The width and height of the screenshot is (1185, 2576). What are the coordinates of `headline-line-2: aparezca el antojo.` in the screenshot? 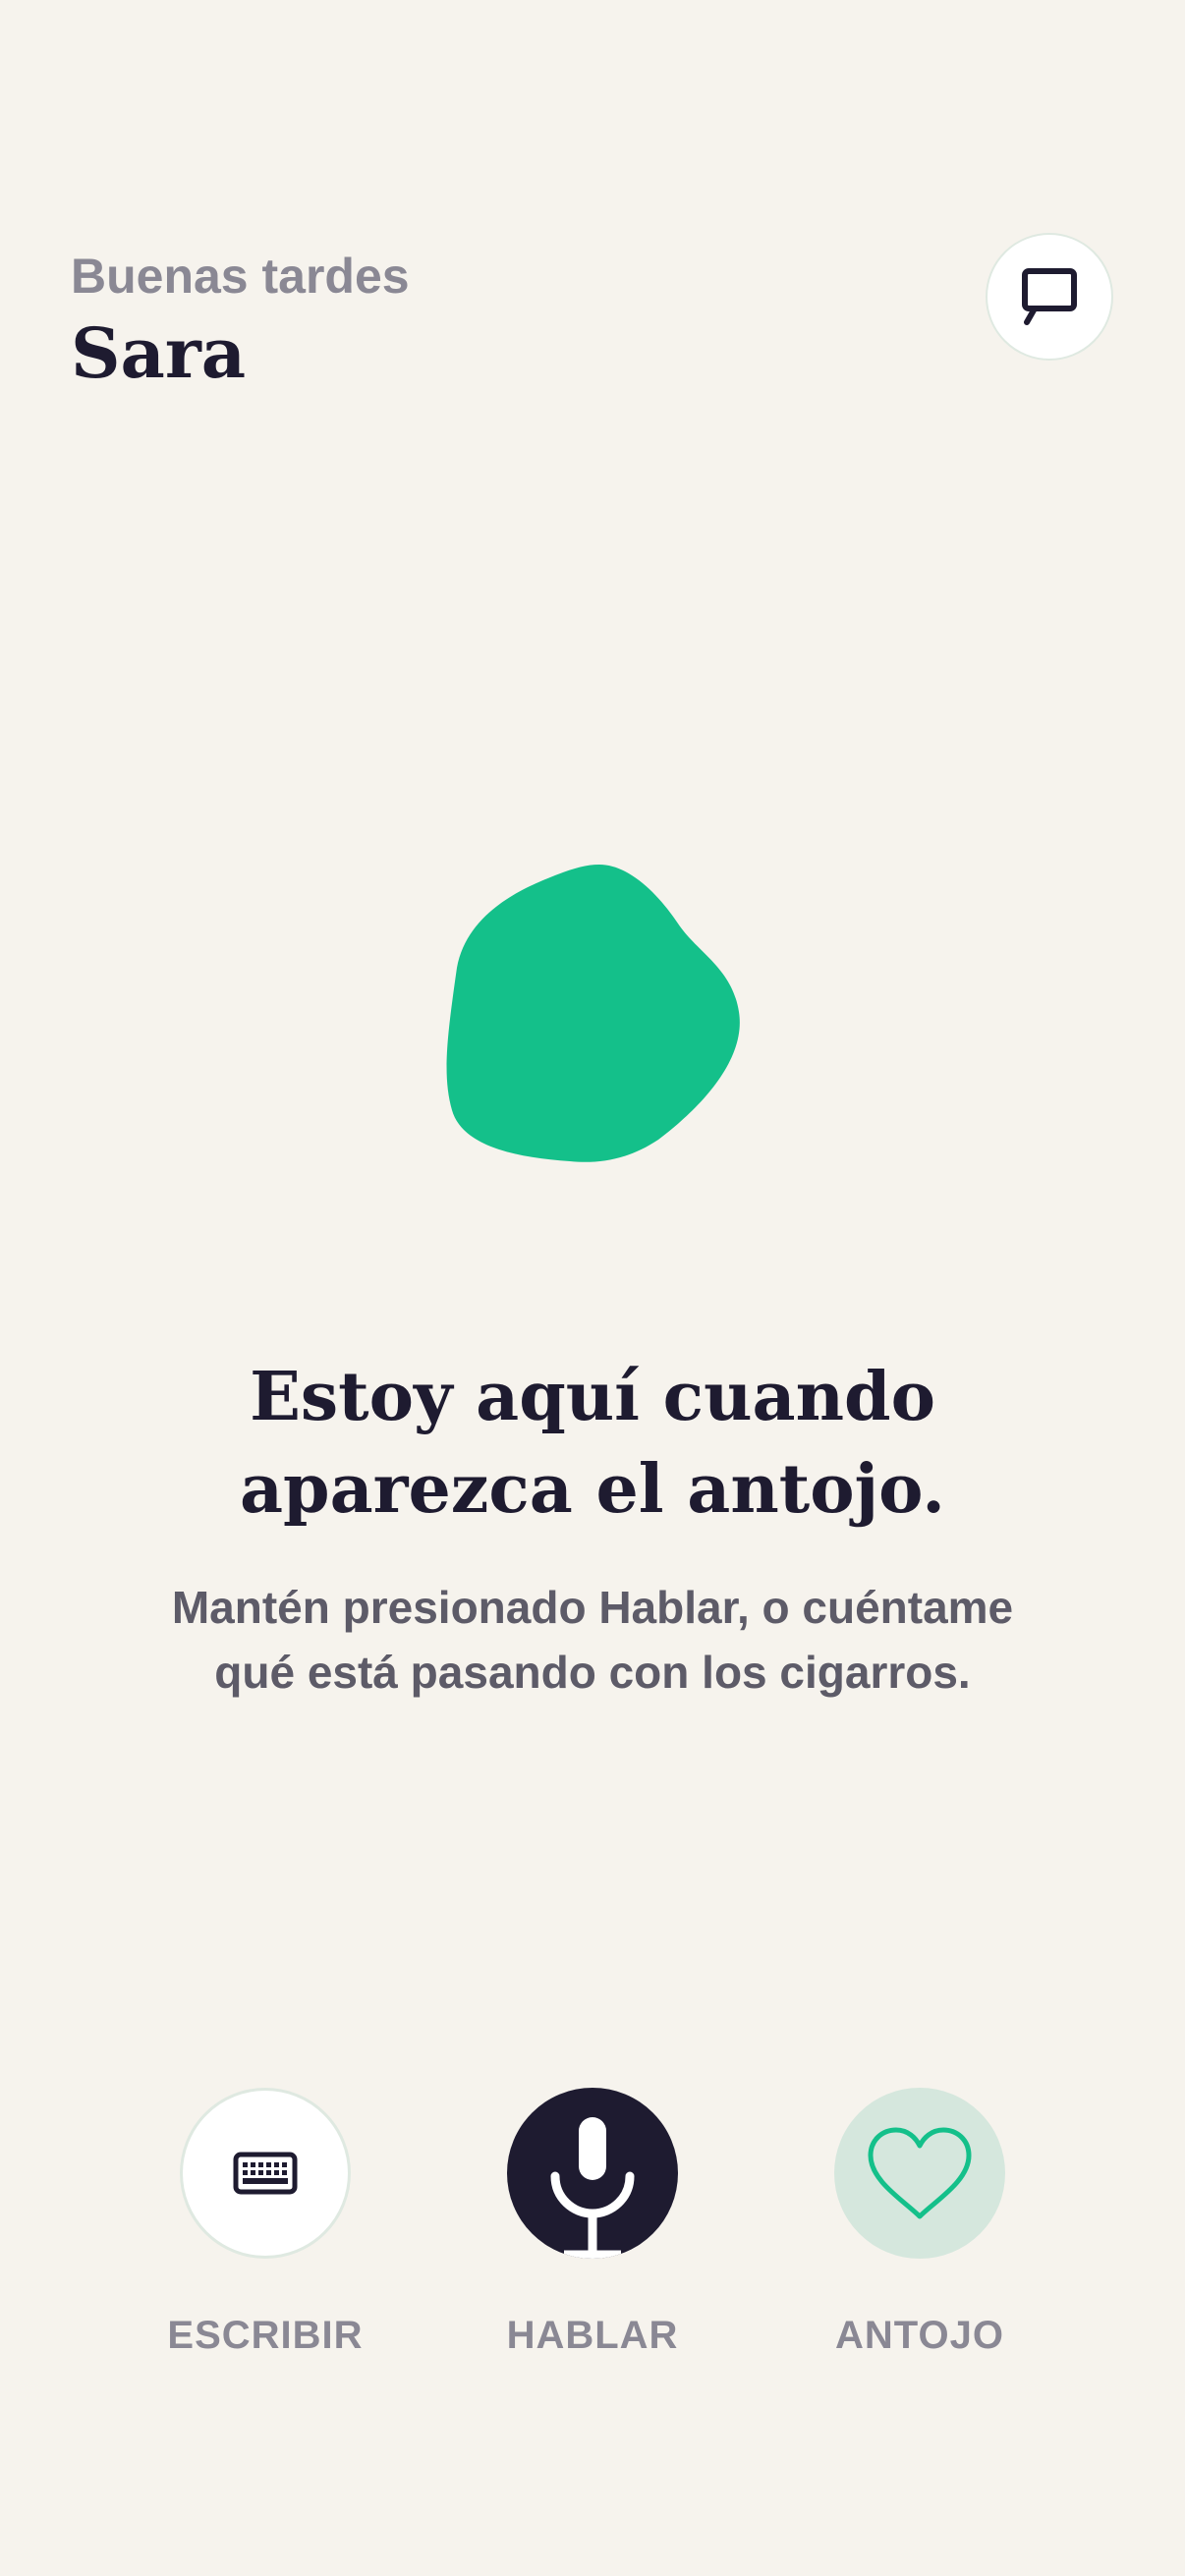 It's located at (592, 1489).